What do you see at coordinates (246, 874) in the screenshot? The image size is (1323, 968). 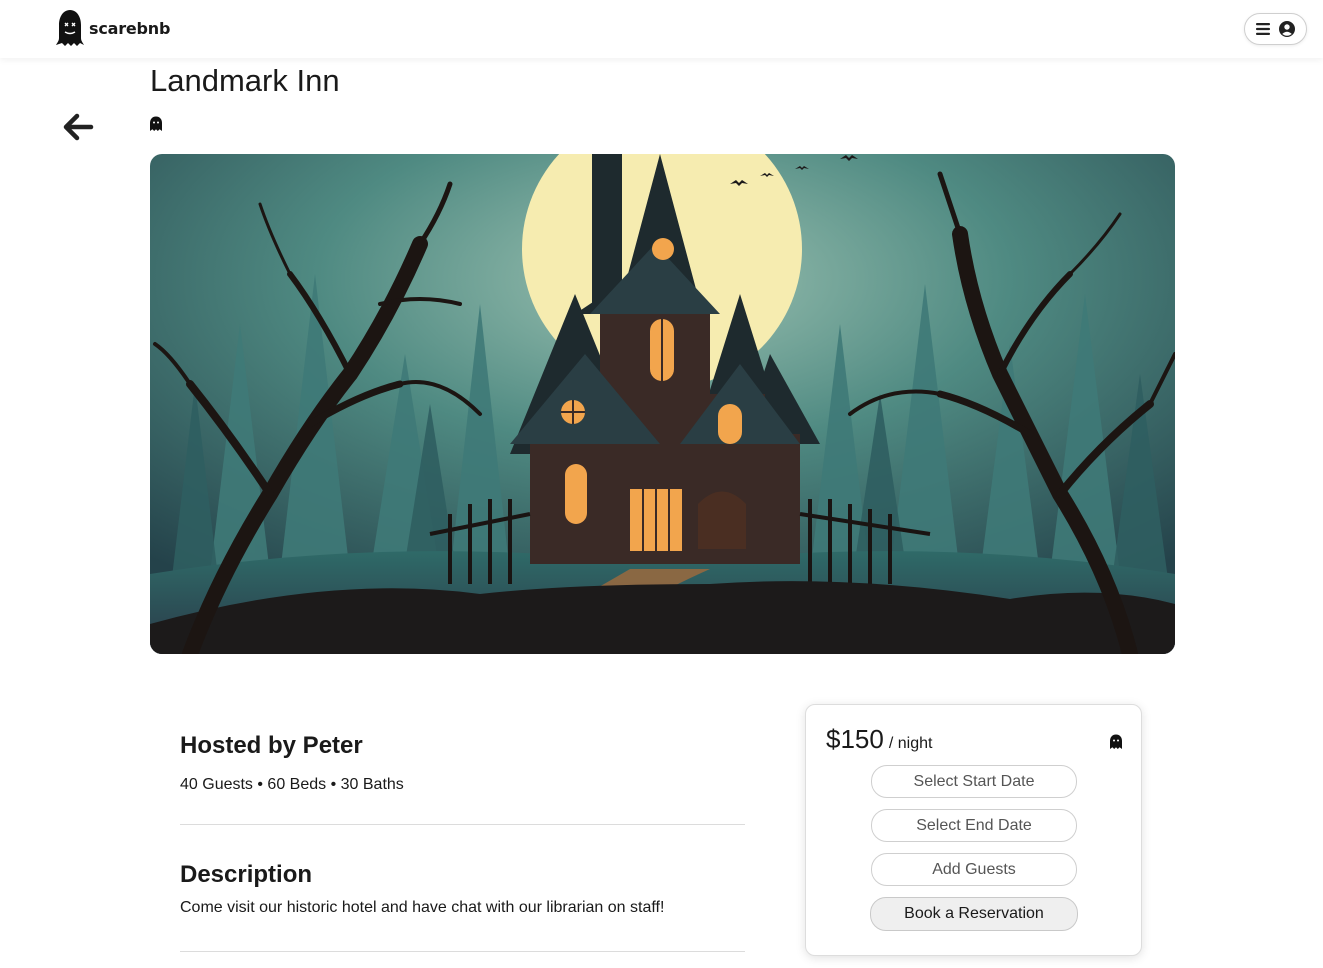 I see `description-heading: Description` at bounding box center [246, 874].